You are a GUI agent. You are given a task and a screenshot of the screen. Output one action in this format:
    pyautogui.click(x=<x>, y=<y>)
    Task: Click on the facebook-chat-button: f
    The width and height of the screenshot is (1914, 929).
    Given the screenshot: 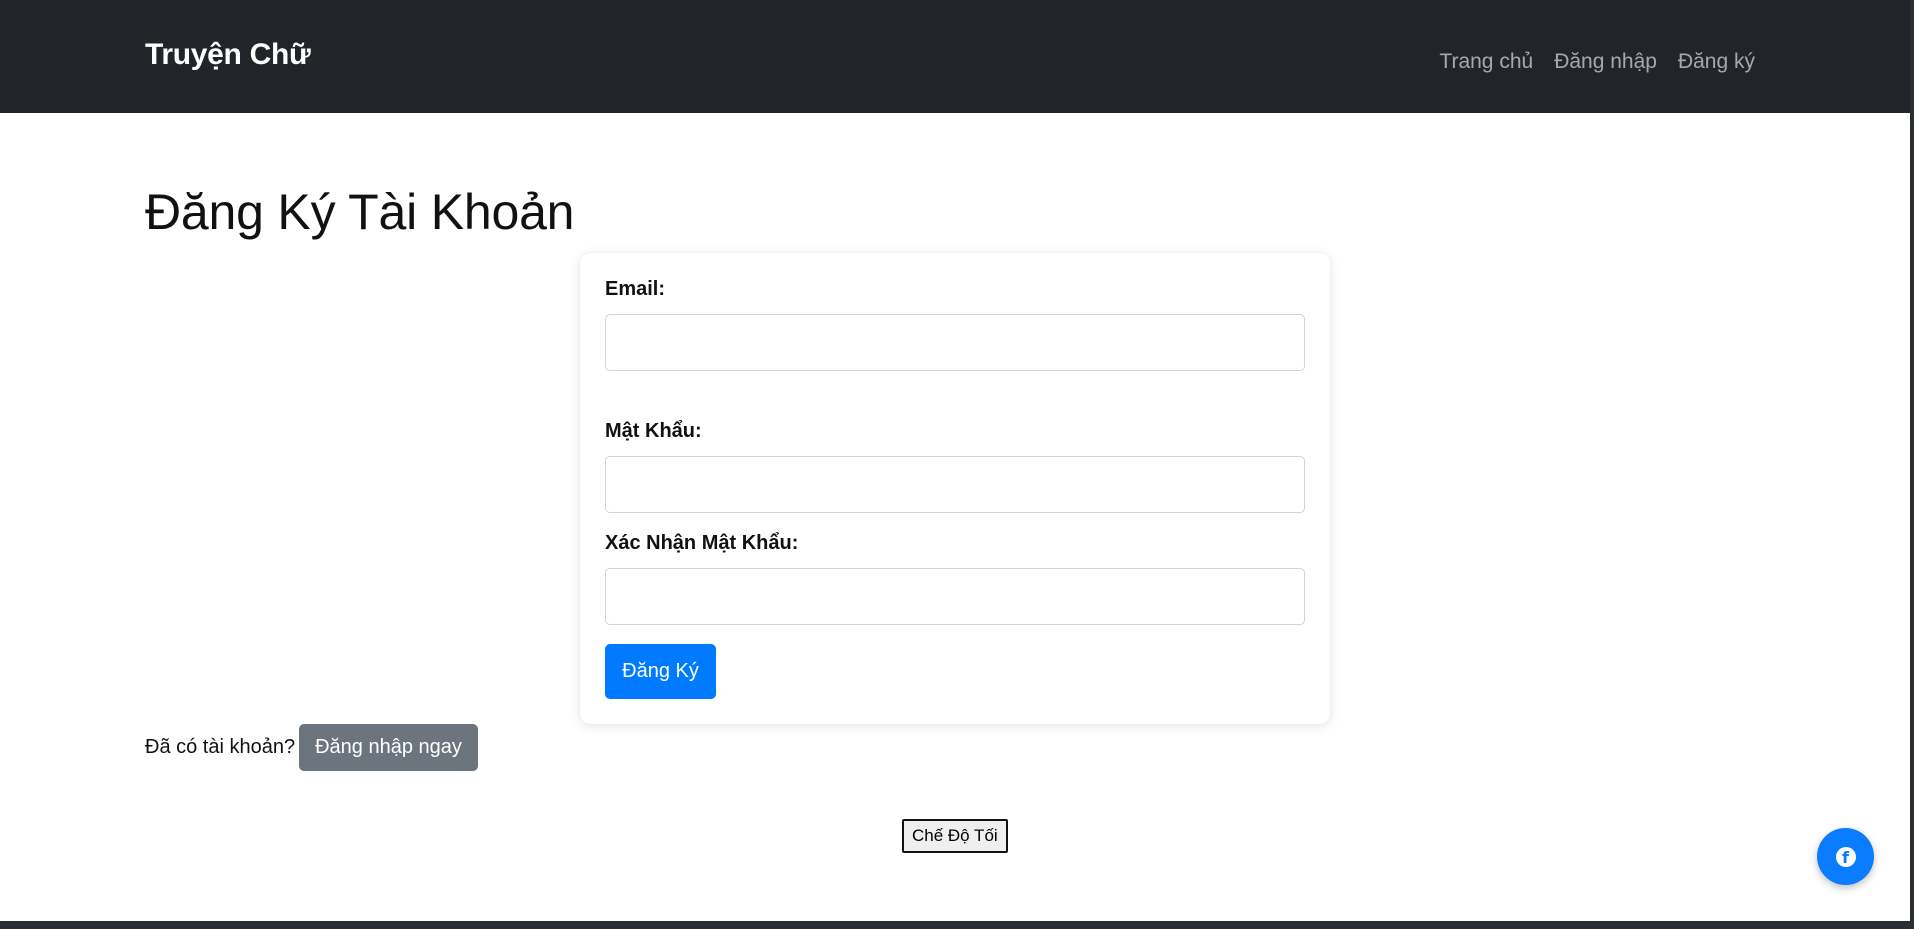 What is the action you would take?
    pyautogui.click(x=1845, y=856)
    